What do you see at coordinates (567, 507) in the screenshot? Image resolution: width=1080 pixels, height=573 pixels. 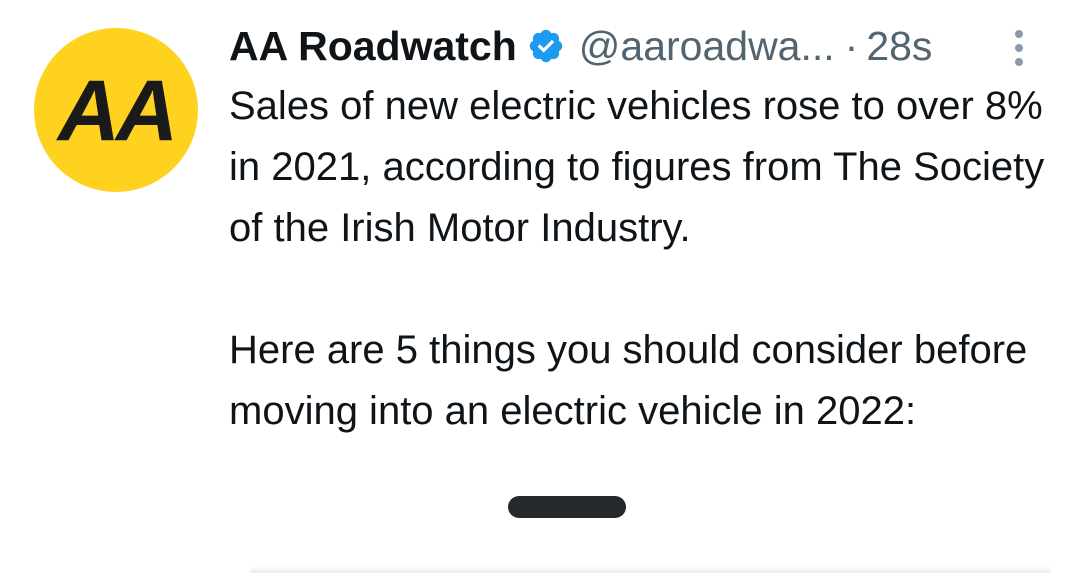 I see `redaction-scribble` at bounding box center [567, 507].